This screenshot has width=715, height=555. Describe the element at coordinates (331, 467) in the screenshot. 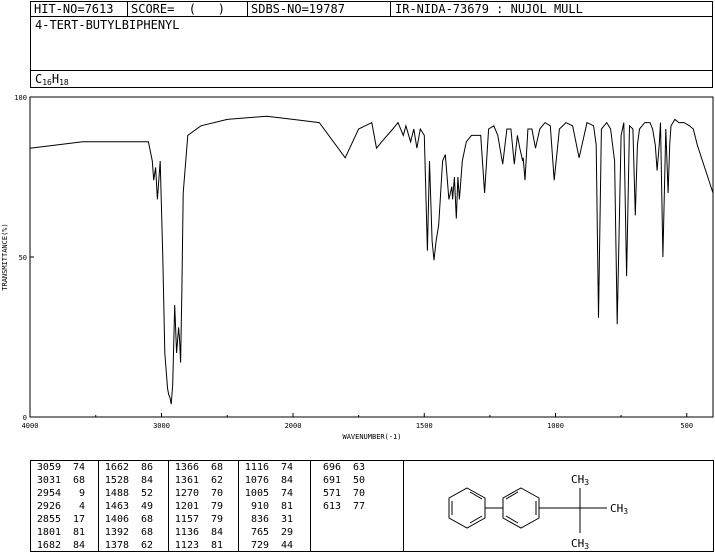

I see `peak-wavenumber: 696` at that location.